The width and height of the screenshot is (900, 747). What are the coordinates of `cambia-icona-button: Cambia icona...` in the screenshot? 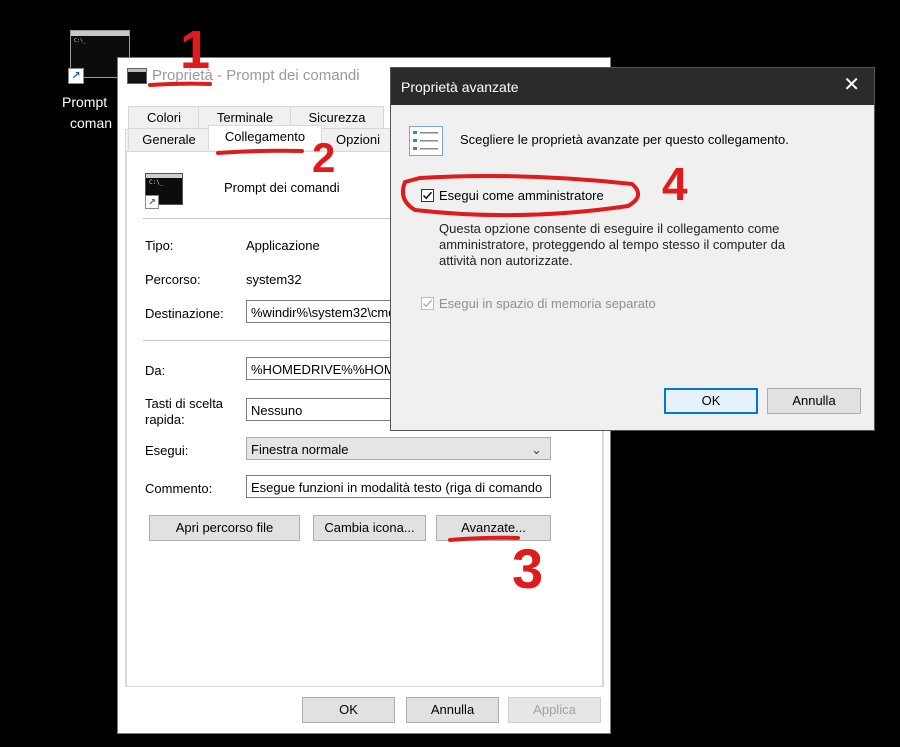 It's located at (369, 528).